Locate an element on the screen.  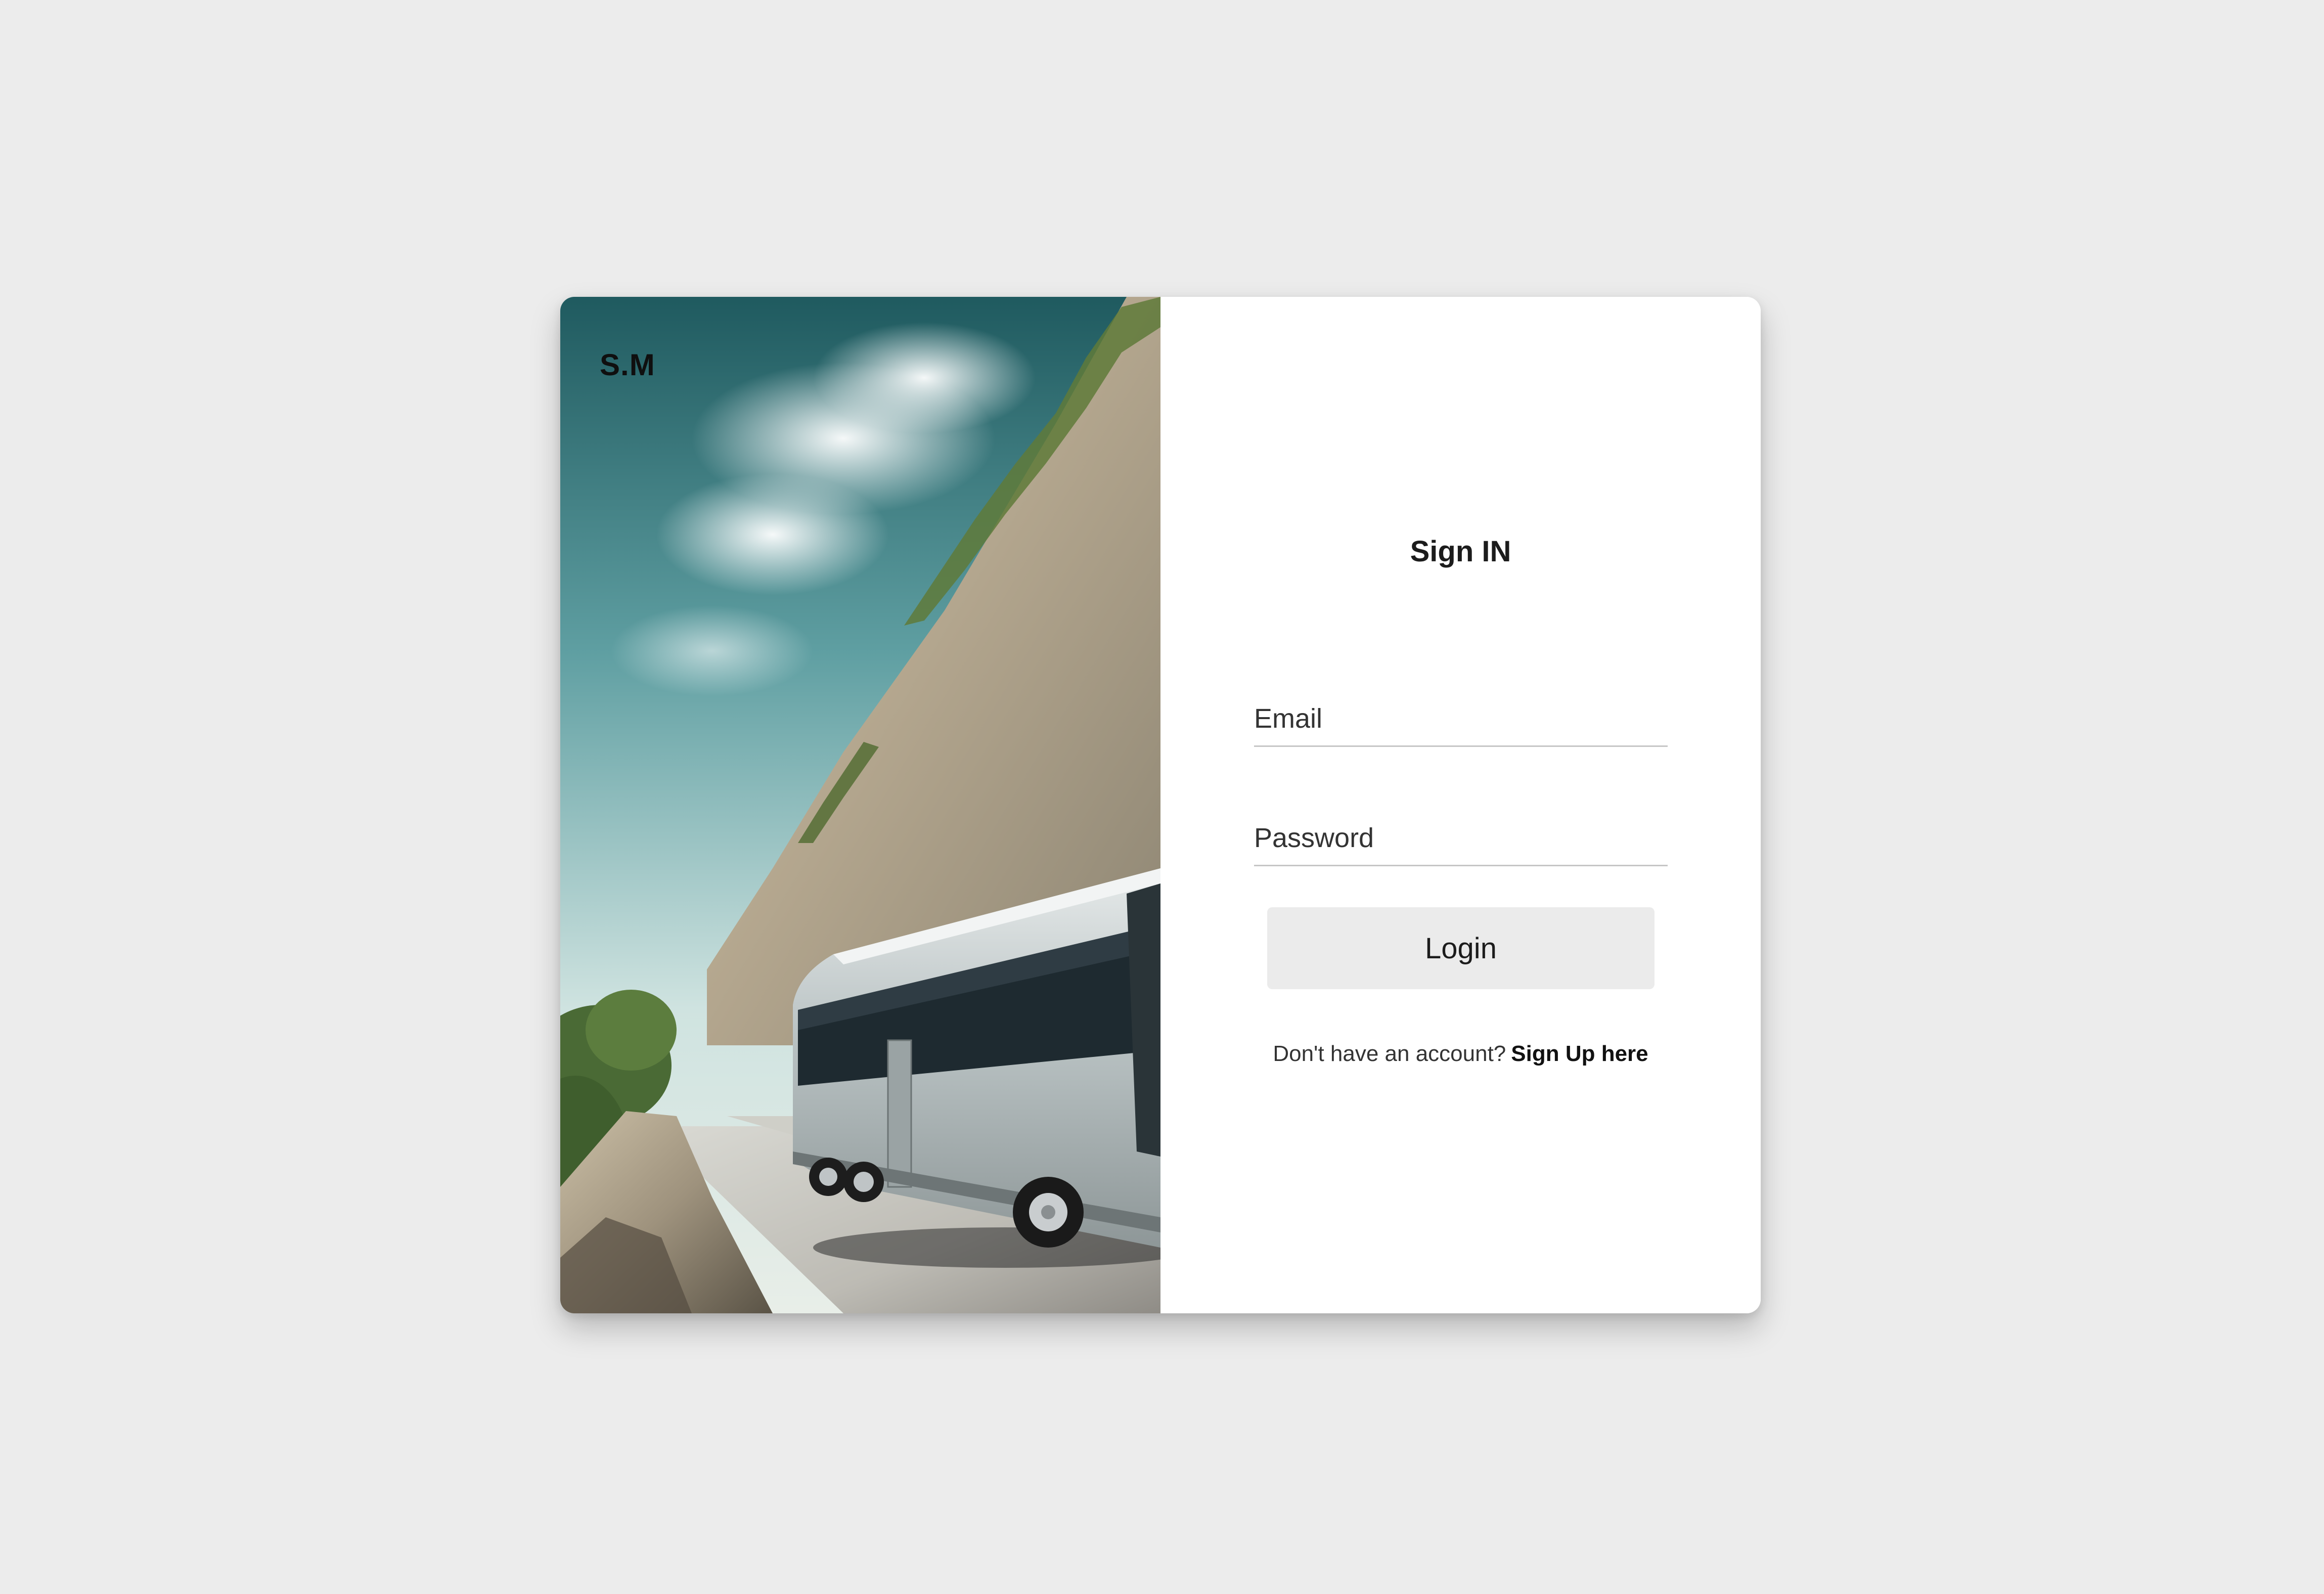
password-field is located at coordinates (1461, 838).